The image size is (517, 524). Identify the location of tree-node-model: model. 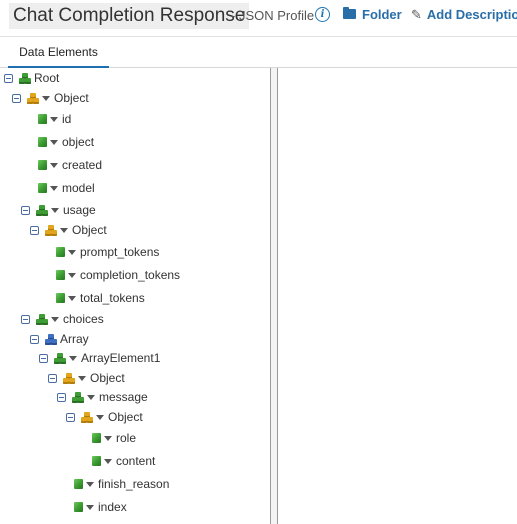
(66, 188).